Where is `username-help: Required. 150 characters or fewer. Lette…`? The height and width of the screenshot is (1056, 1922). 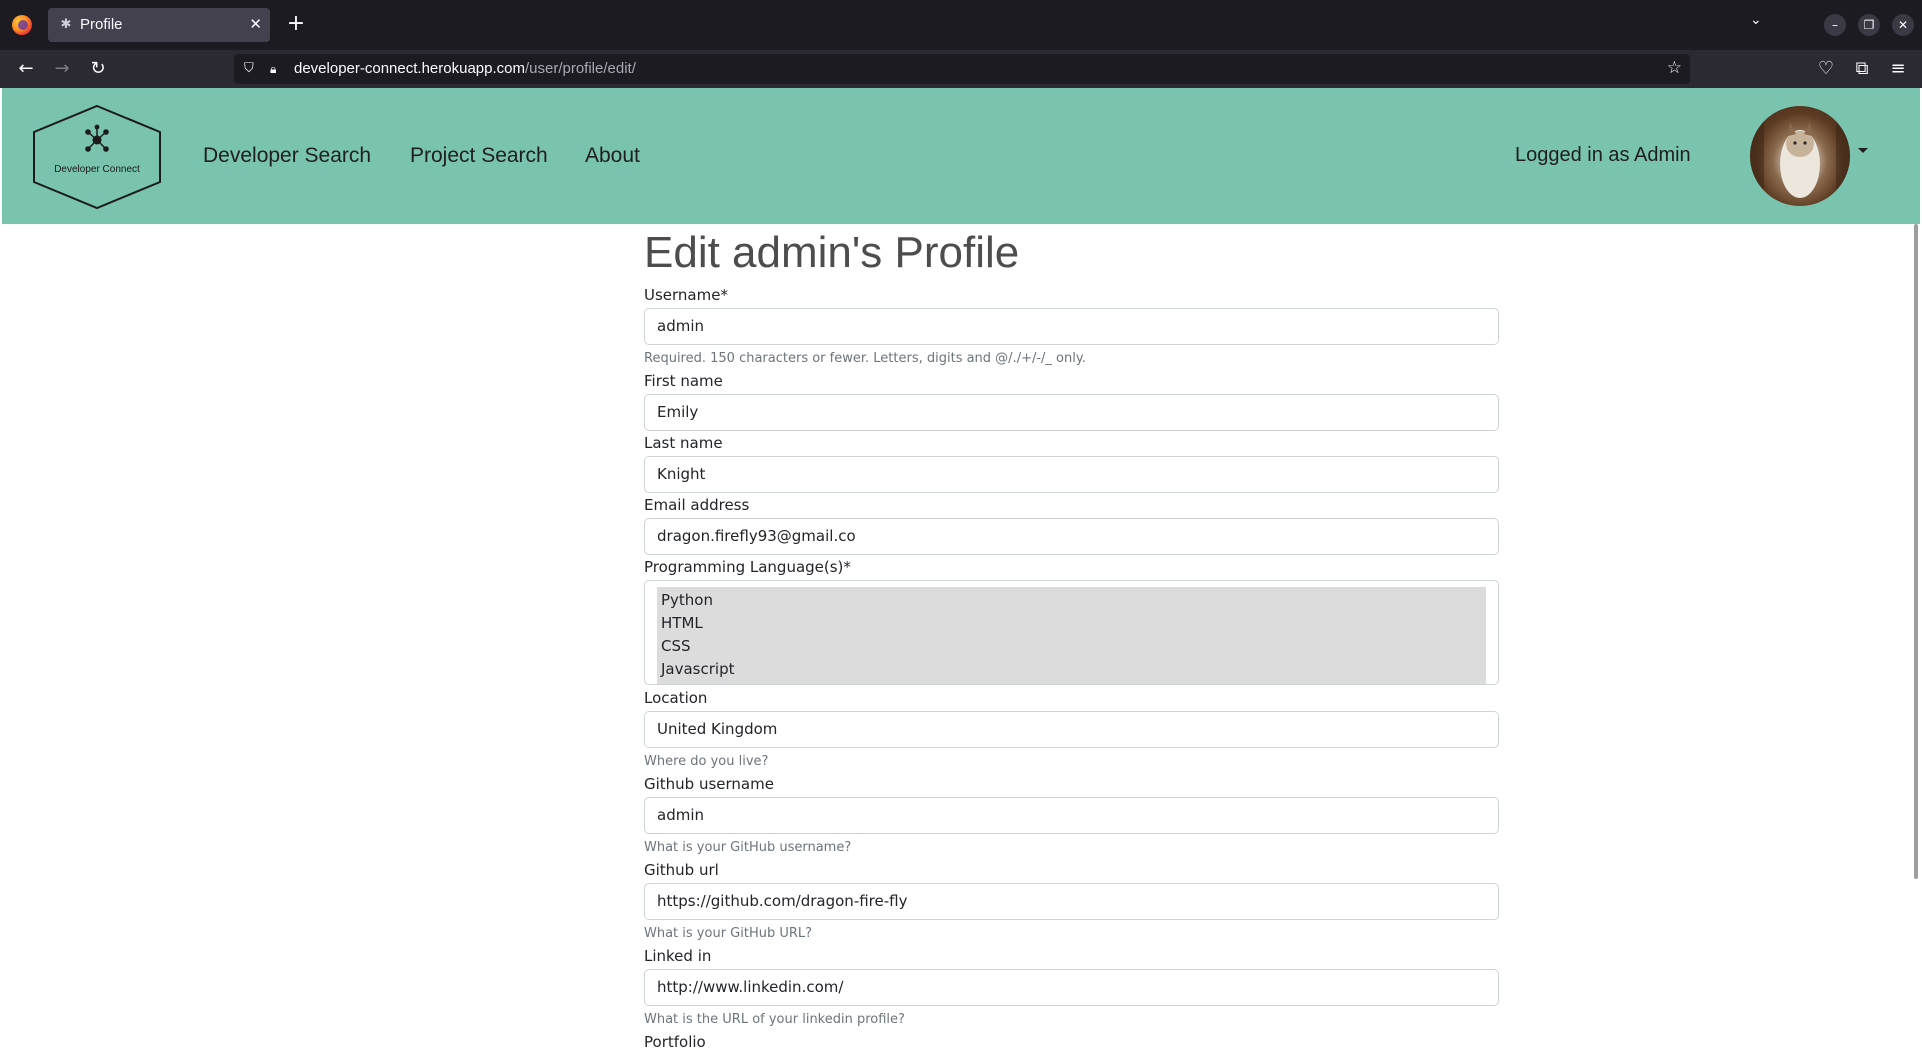 username-help: Required. 150 characters or fewer. Lette… is located at coordinates (865, 358).